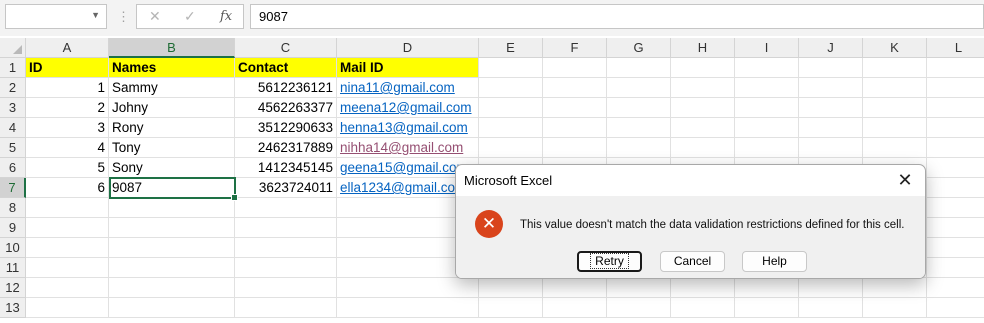 The height and width of the screenshot is (323, 984). Describe the element at coordinates (767, 68) in the screenshot. I see `cell-i1` at that location.